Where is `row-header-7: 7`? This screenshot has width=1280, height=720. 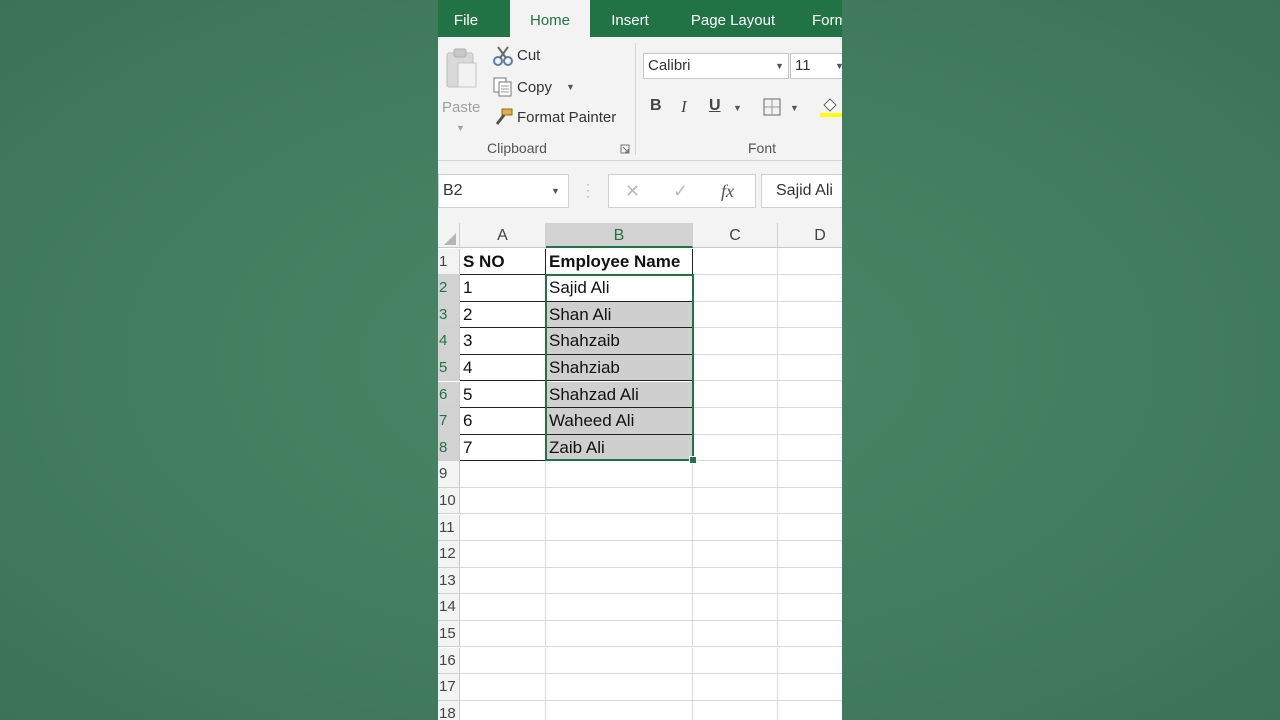
row-header-7: 7 is located at coordinates (449, 421).